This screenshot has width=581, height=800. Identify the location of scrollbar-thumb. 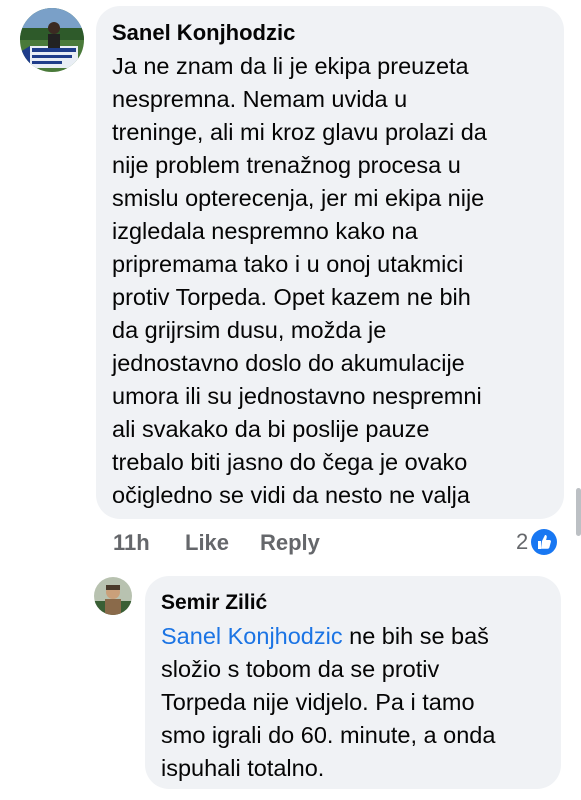
(578, 512).